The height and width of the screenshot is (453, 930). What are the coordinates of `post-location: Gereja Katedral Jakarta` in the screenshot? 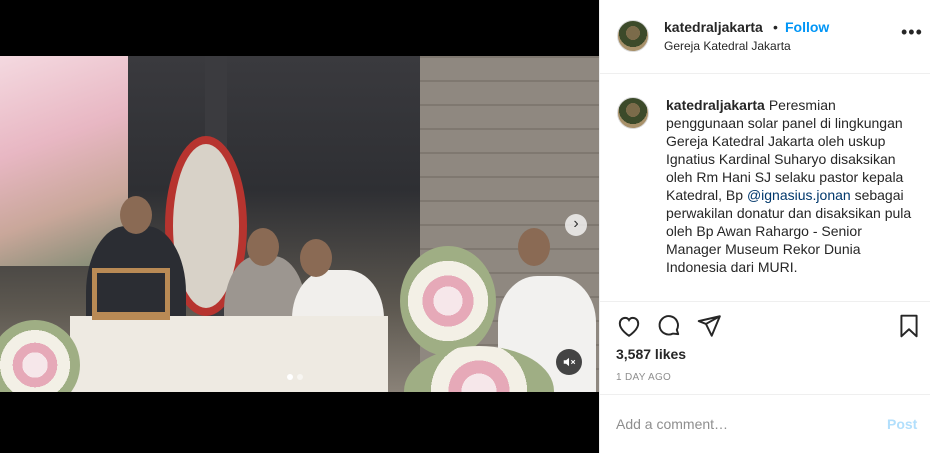 It's located at (727, 46).